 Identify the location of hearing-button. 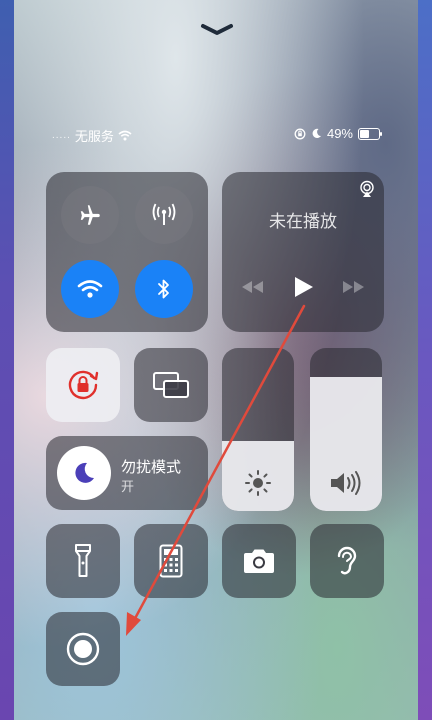
(347, 561).